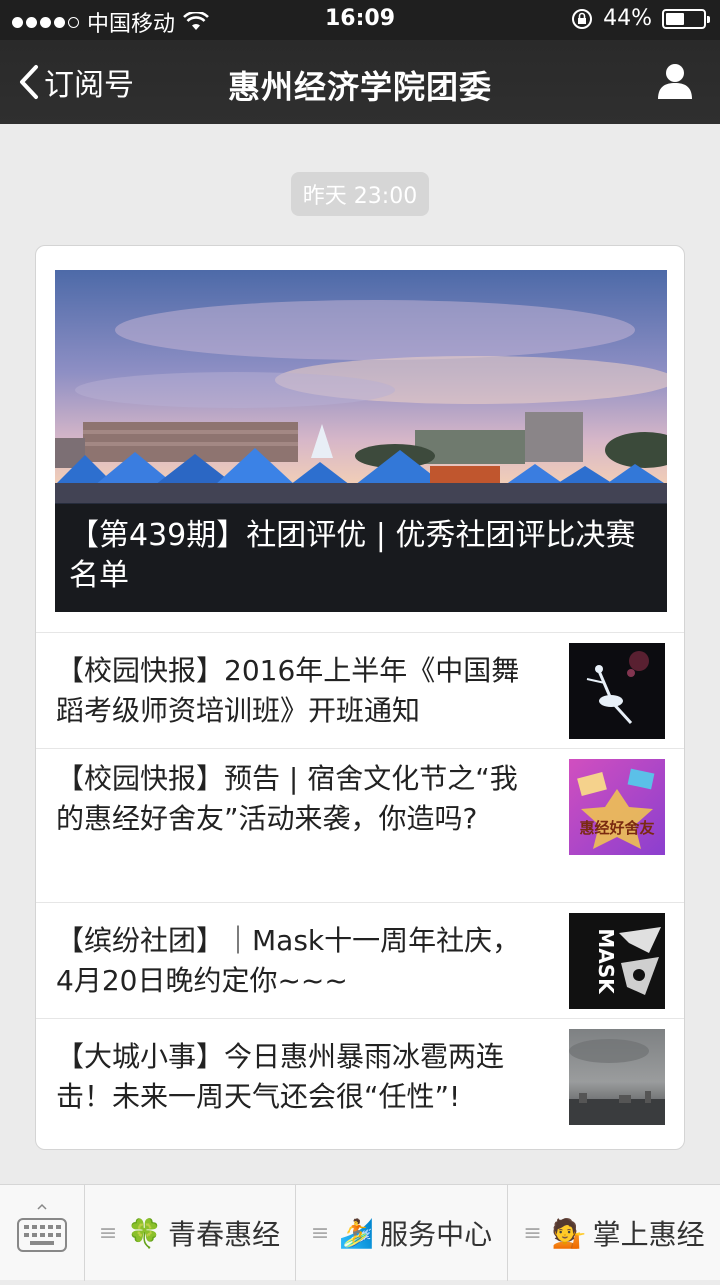 The image size is (720, 1285). I want to click on battery-percent: 44%, so click(627, 18).